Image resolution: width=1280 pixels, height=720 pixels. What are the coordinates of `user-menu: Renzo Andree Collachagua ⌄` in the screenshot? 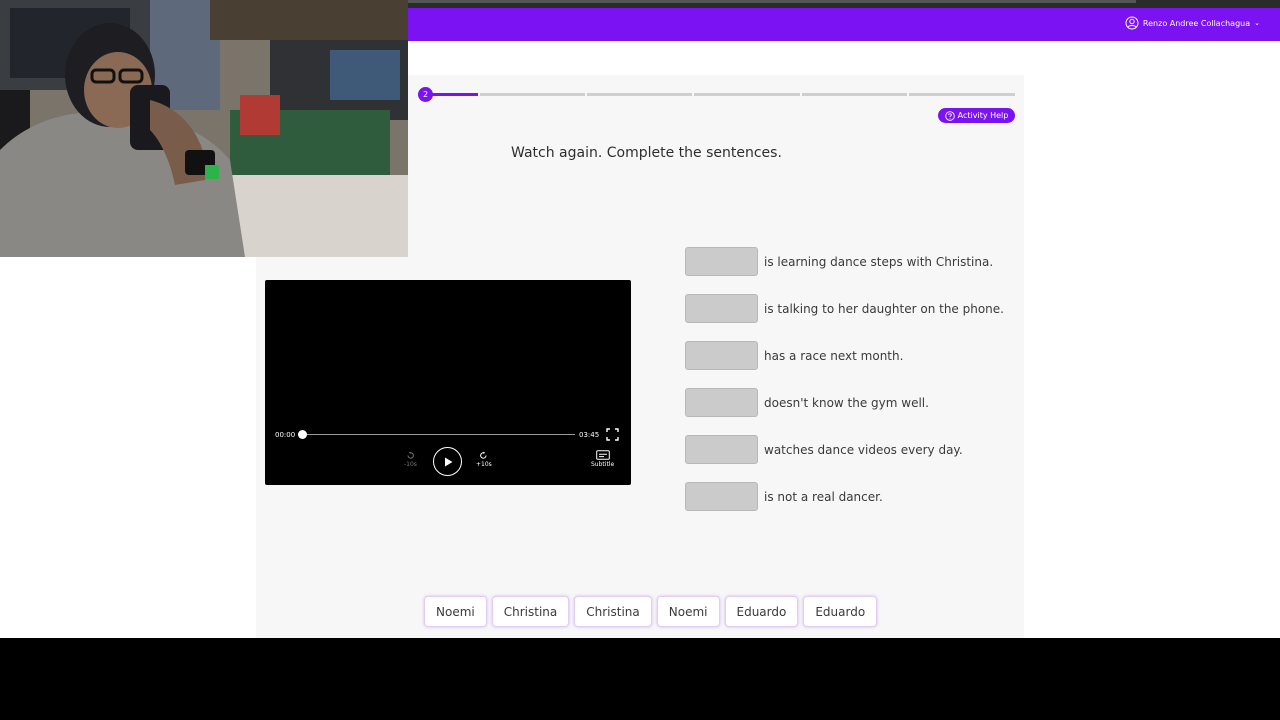 It's located at (1192, 23).